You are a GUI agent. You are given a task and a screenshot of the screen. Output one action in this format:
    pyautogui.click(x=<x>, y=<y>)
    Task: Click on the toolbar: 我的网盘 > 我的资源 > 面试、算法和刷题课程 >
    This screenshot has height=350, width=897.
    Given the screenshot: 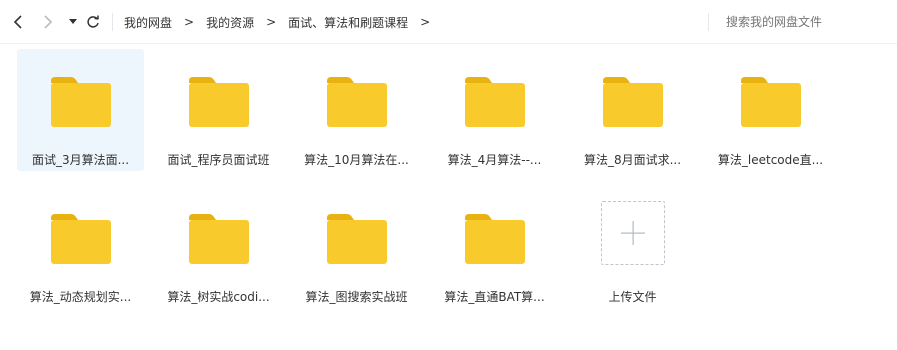 What is the action you would take?
    pyautogui.click(x=448, y=22)
    